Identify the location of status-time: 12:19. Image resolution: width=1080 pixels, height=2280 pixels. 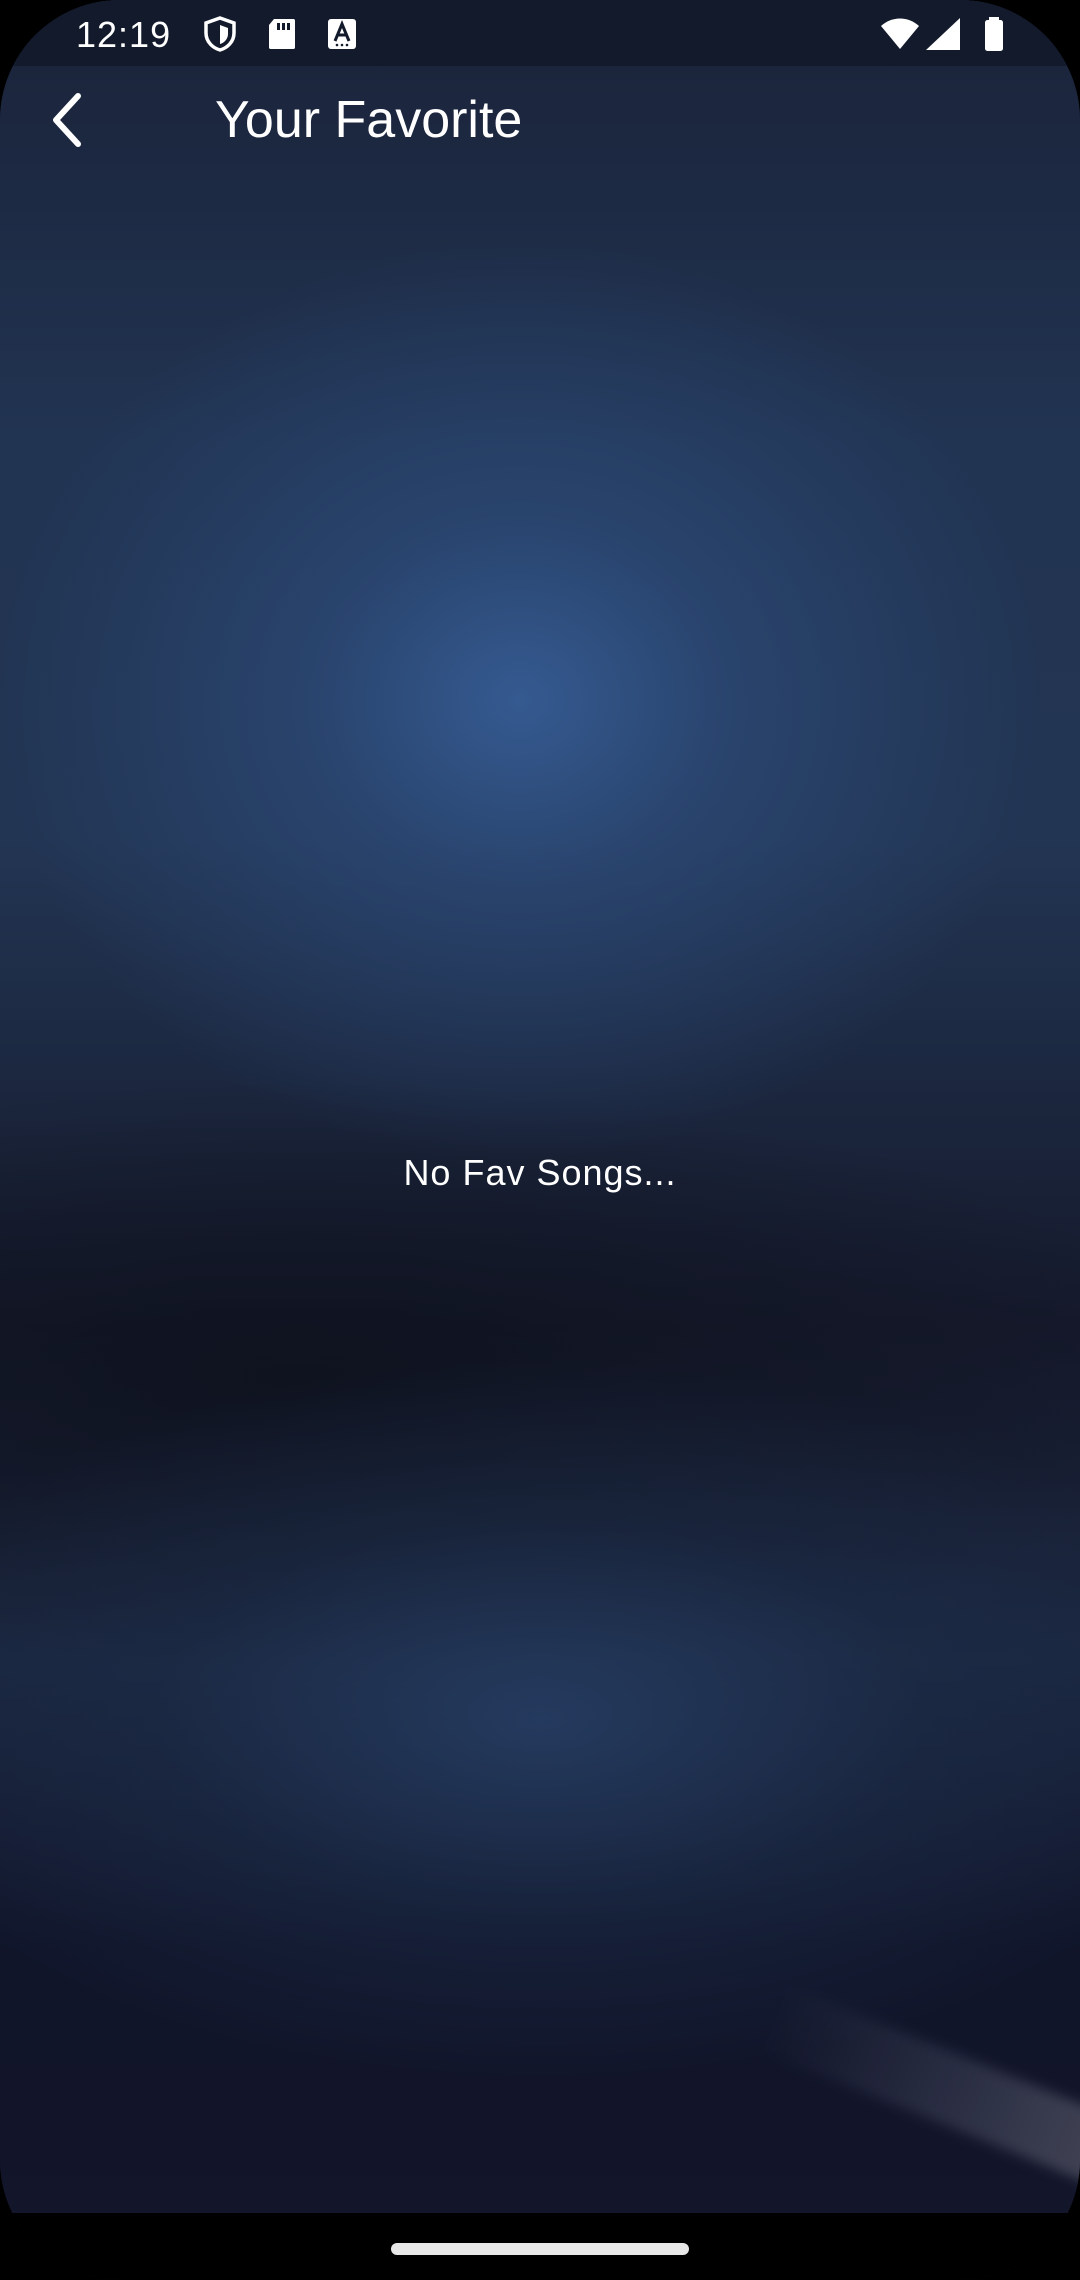
(124, 34).